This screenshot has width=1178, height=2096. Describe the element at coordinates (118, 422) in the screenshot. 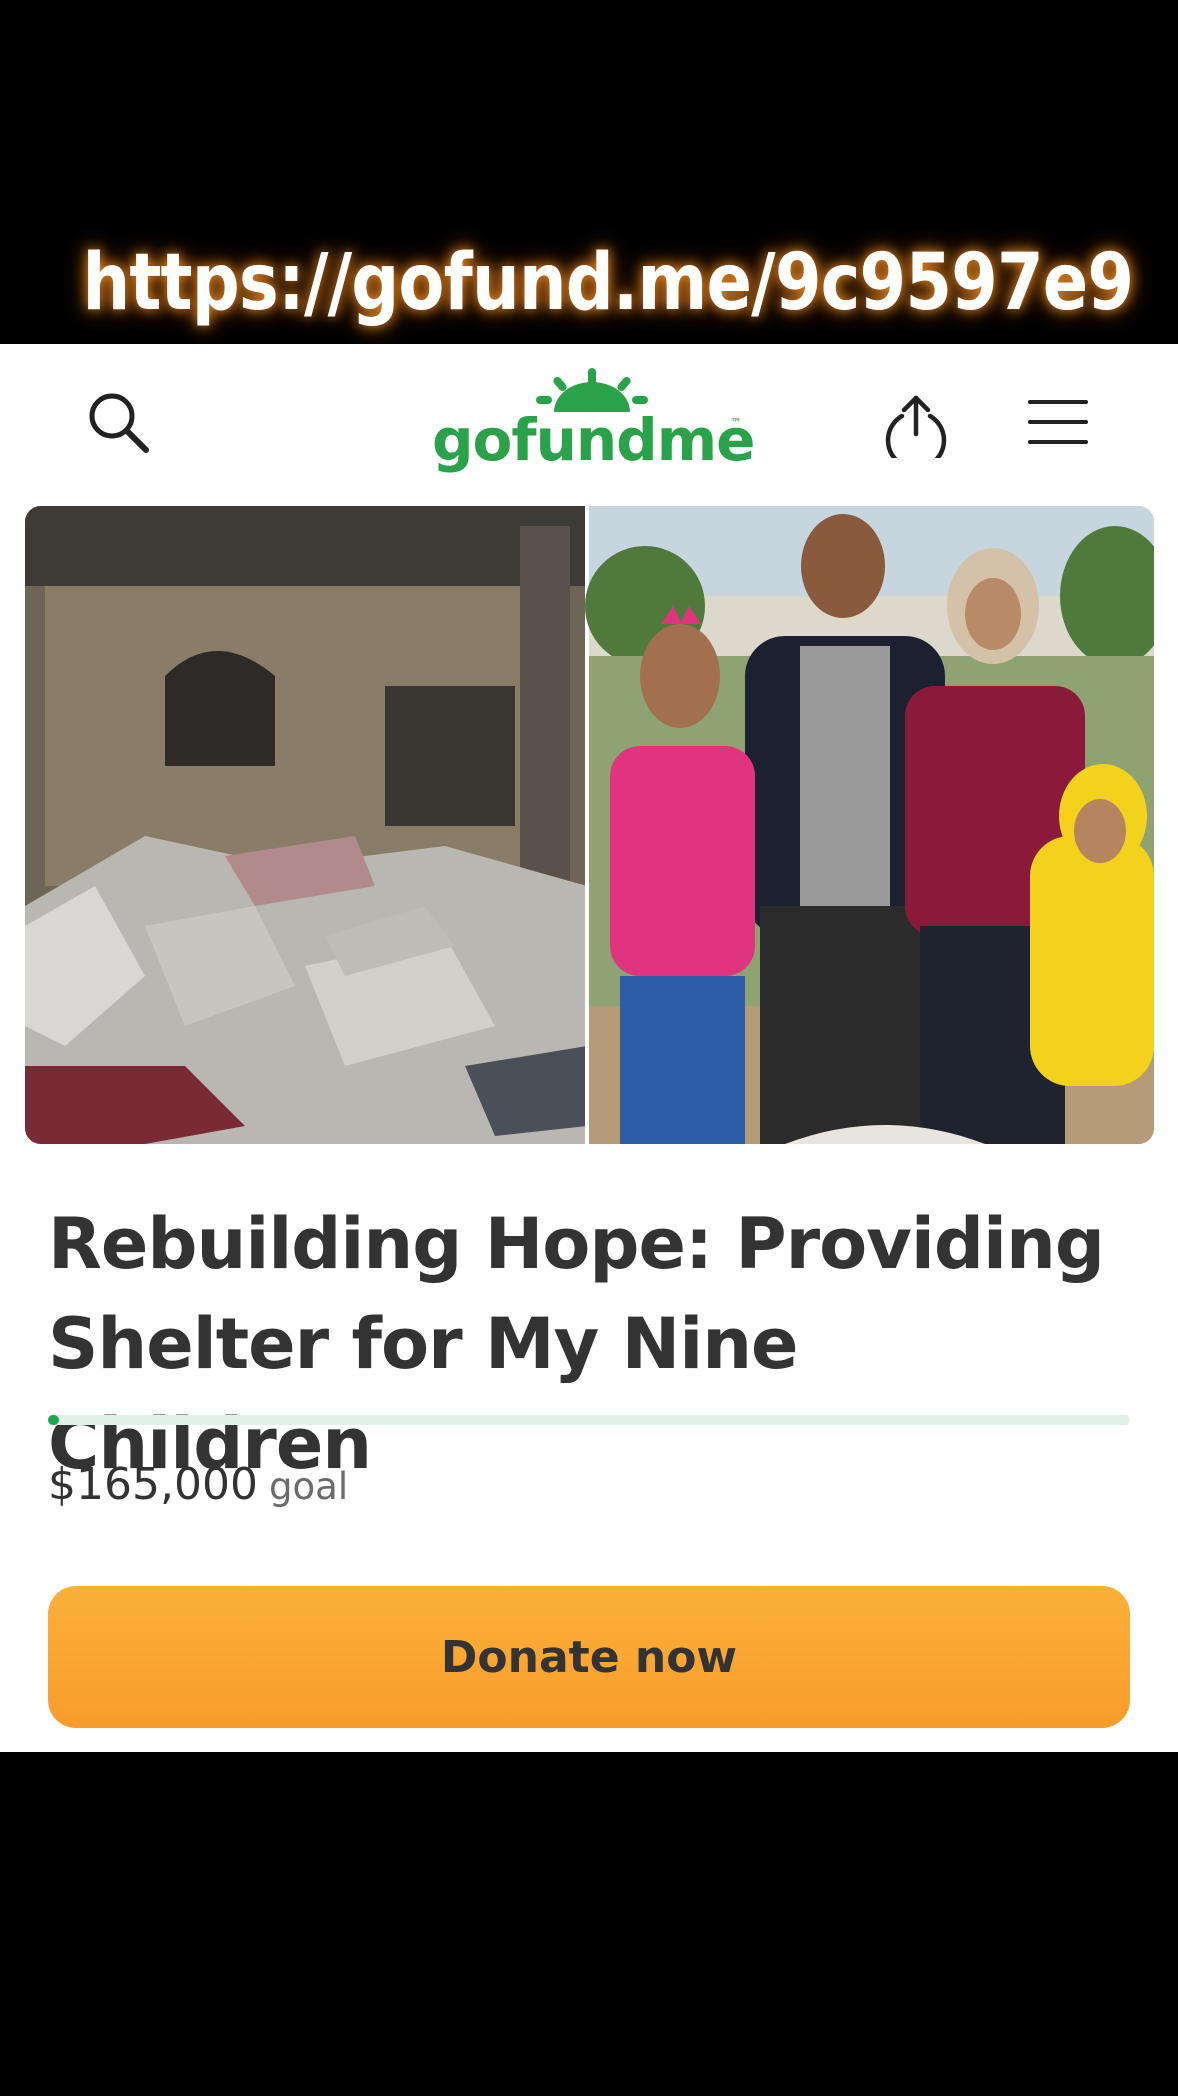

I see `search-icon` at that location.